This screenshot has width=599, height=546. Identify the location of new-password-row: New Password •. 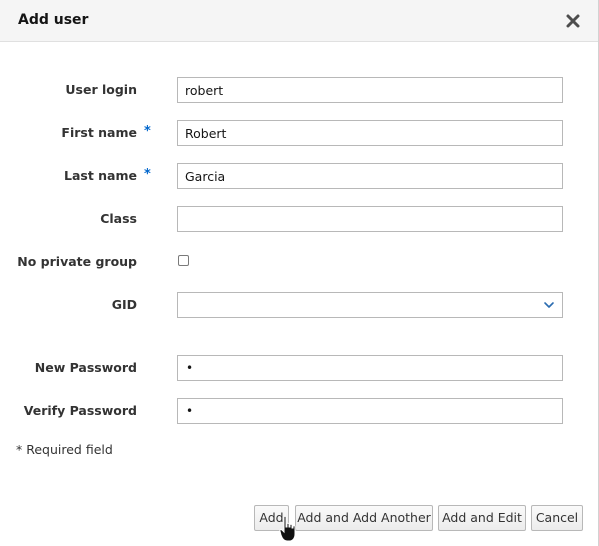
(299, 368).